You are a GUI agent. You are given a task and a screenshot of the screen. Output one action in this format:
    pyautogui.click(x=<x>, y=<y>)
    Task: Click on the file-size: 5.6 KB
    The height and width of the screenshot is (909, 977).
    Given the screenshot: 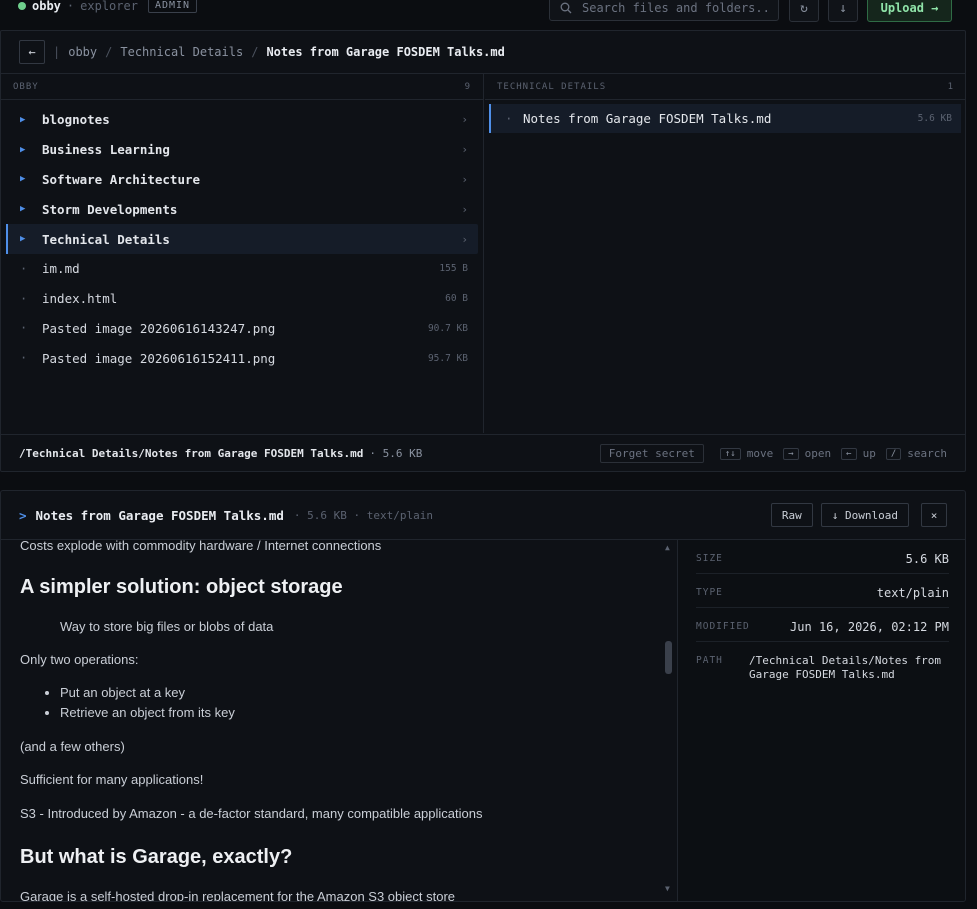 What is the action you would take?
    pyautogui.click(x=934, y=118)
    